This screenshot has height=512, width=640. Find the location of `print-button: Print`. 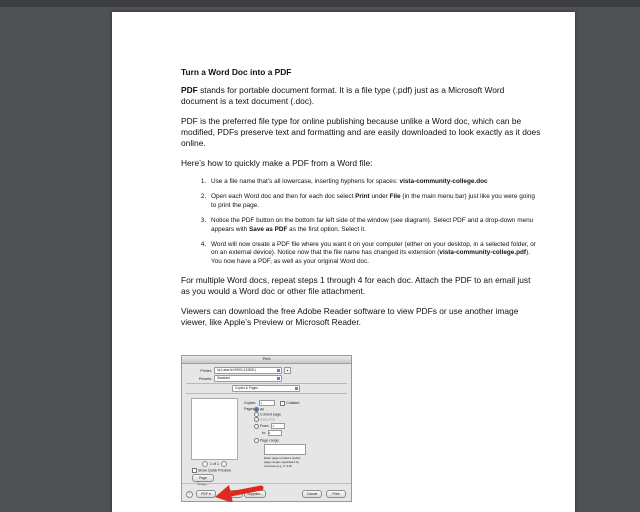

print-button: Print is located at coordinates (336, 494).